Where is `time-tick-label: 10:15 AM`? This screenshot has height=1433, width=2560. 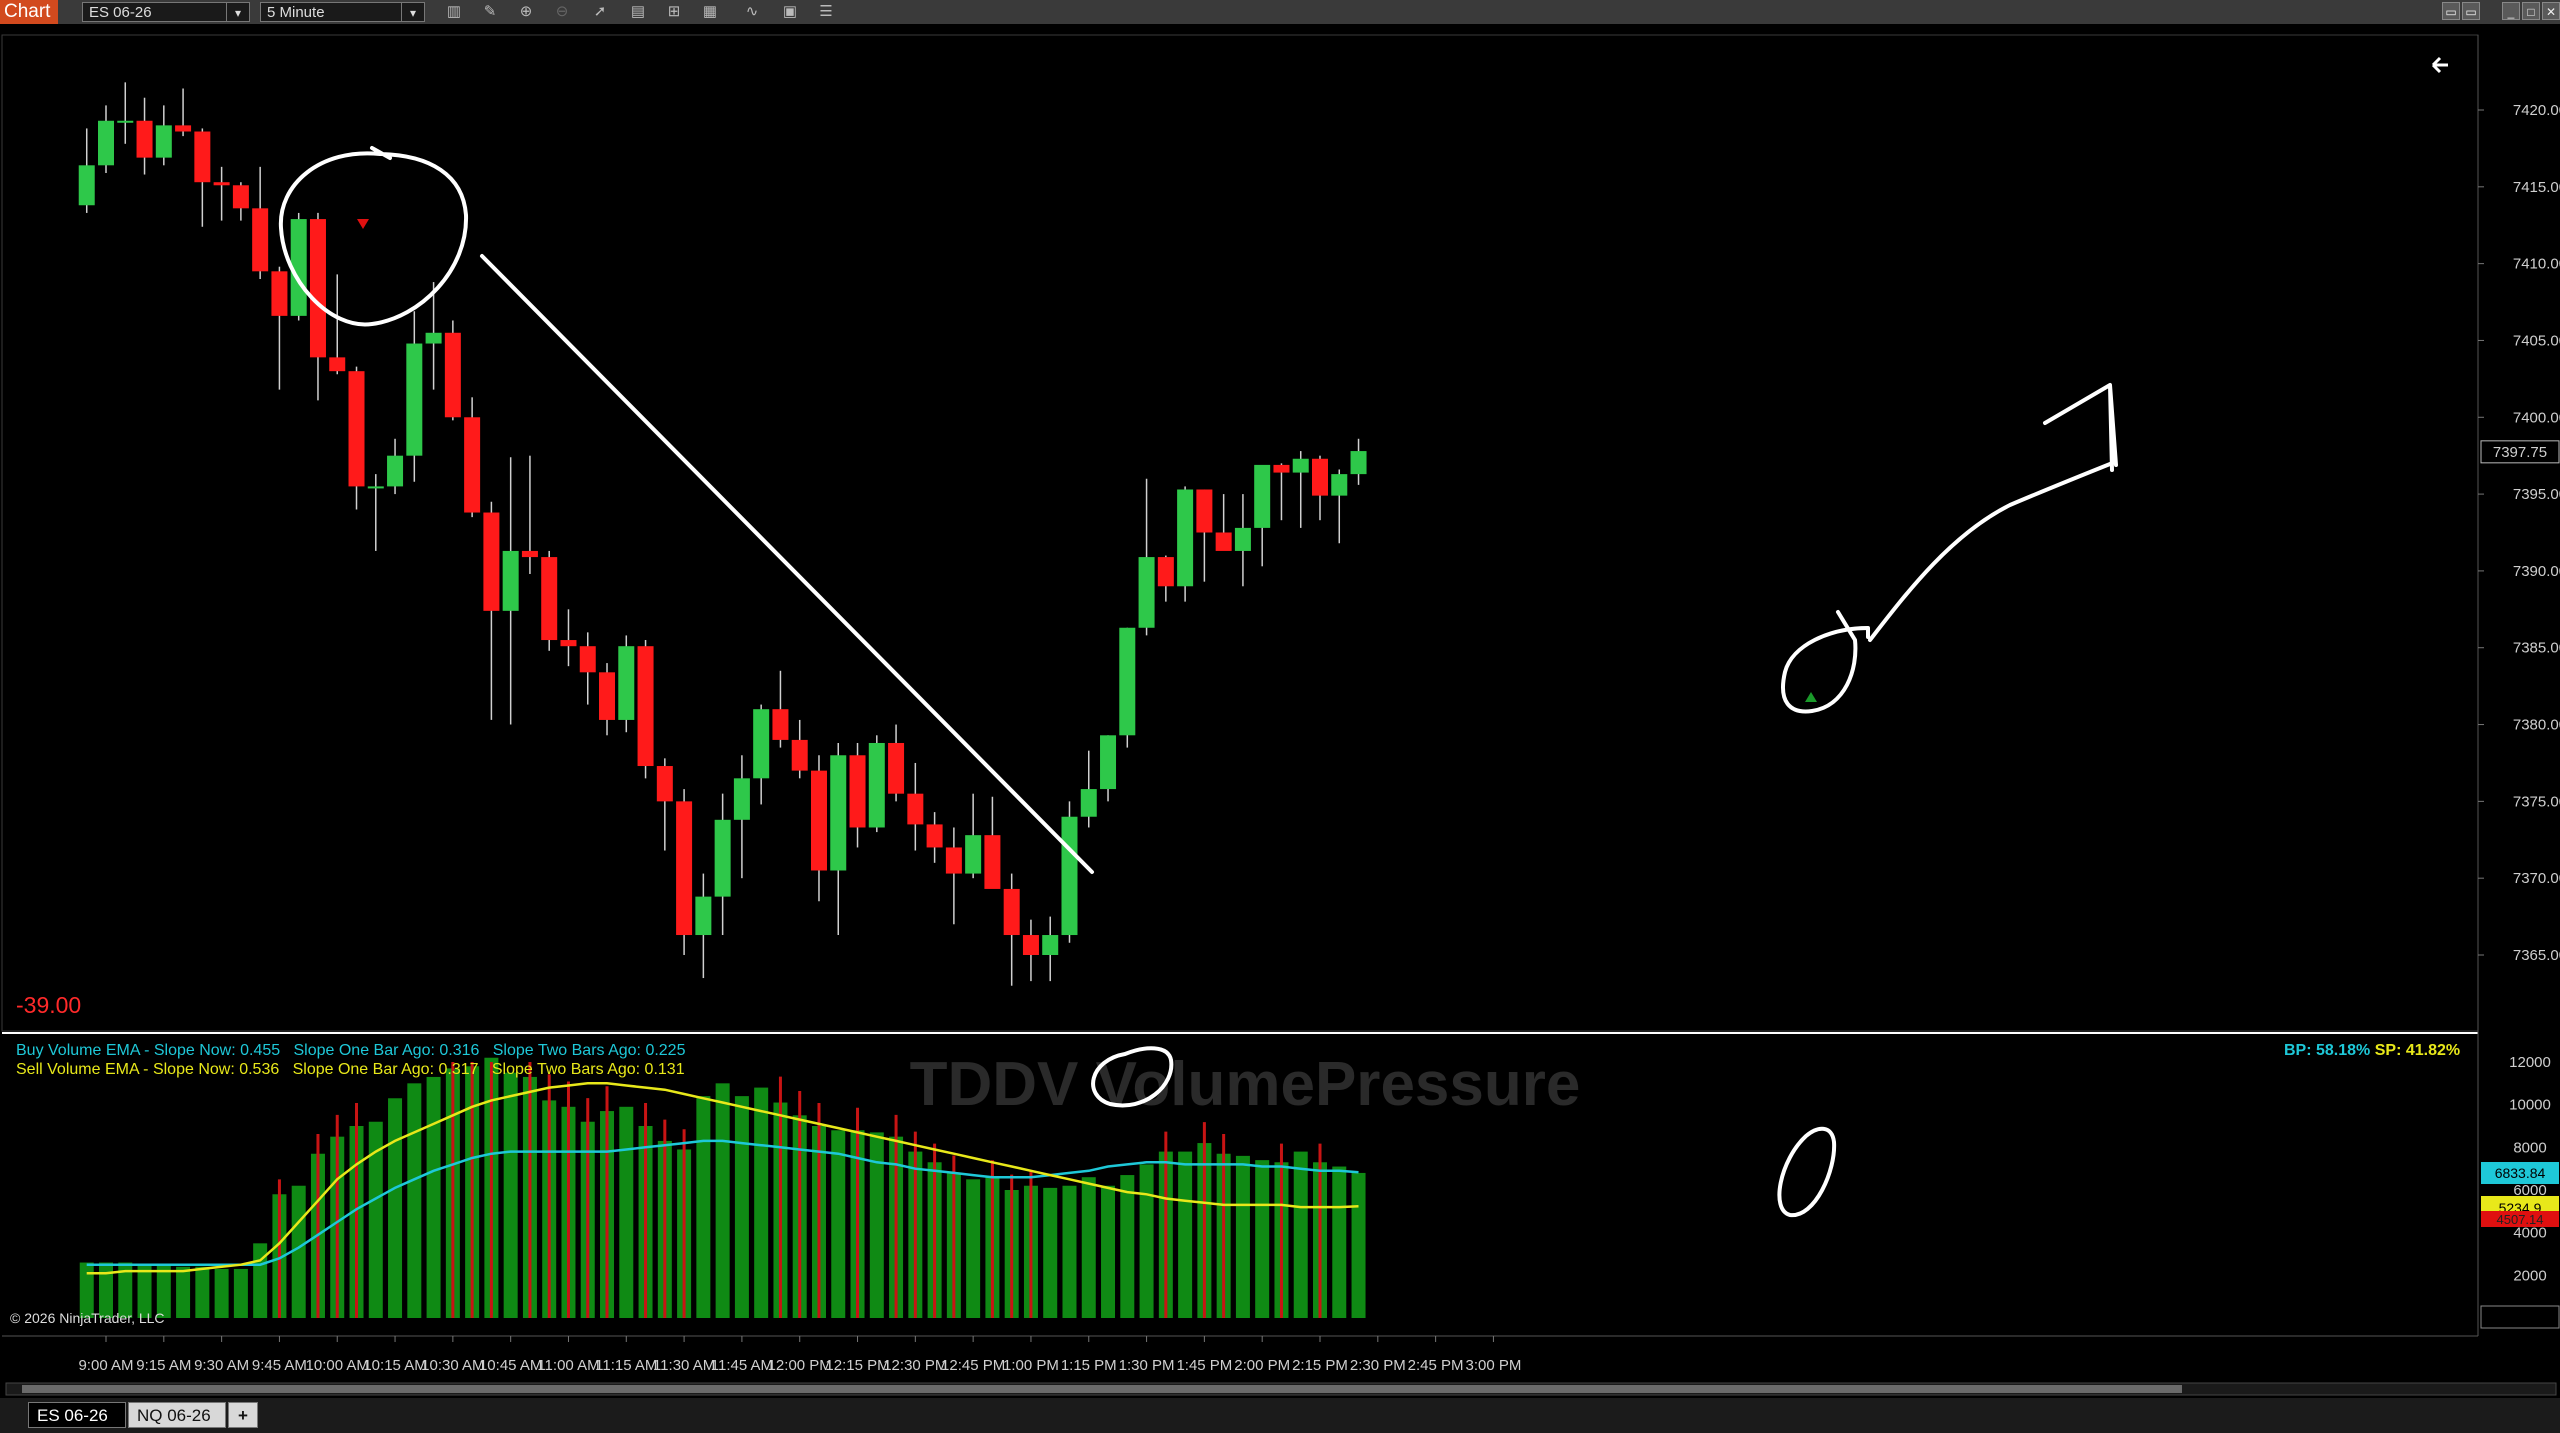 time-tick-label: 10:15 AM is located at coordinates (394, 1365).